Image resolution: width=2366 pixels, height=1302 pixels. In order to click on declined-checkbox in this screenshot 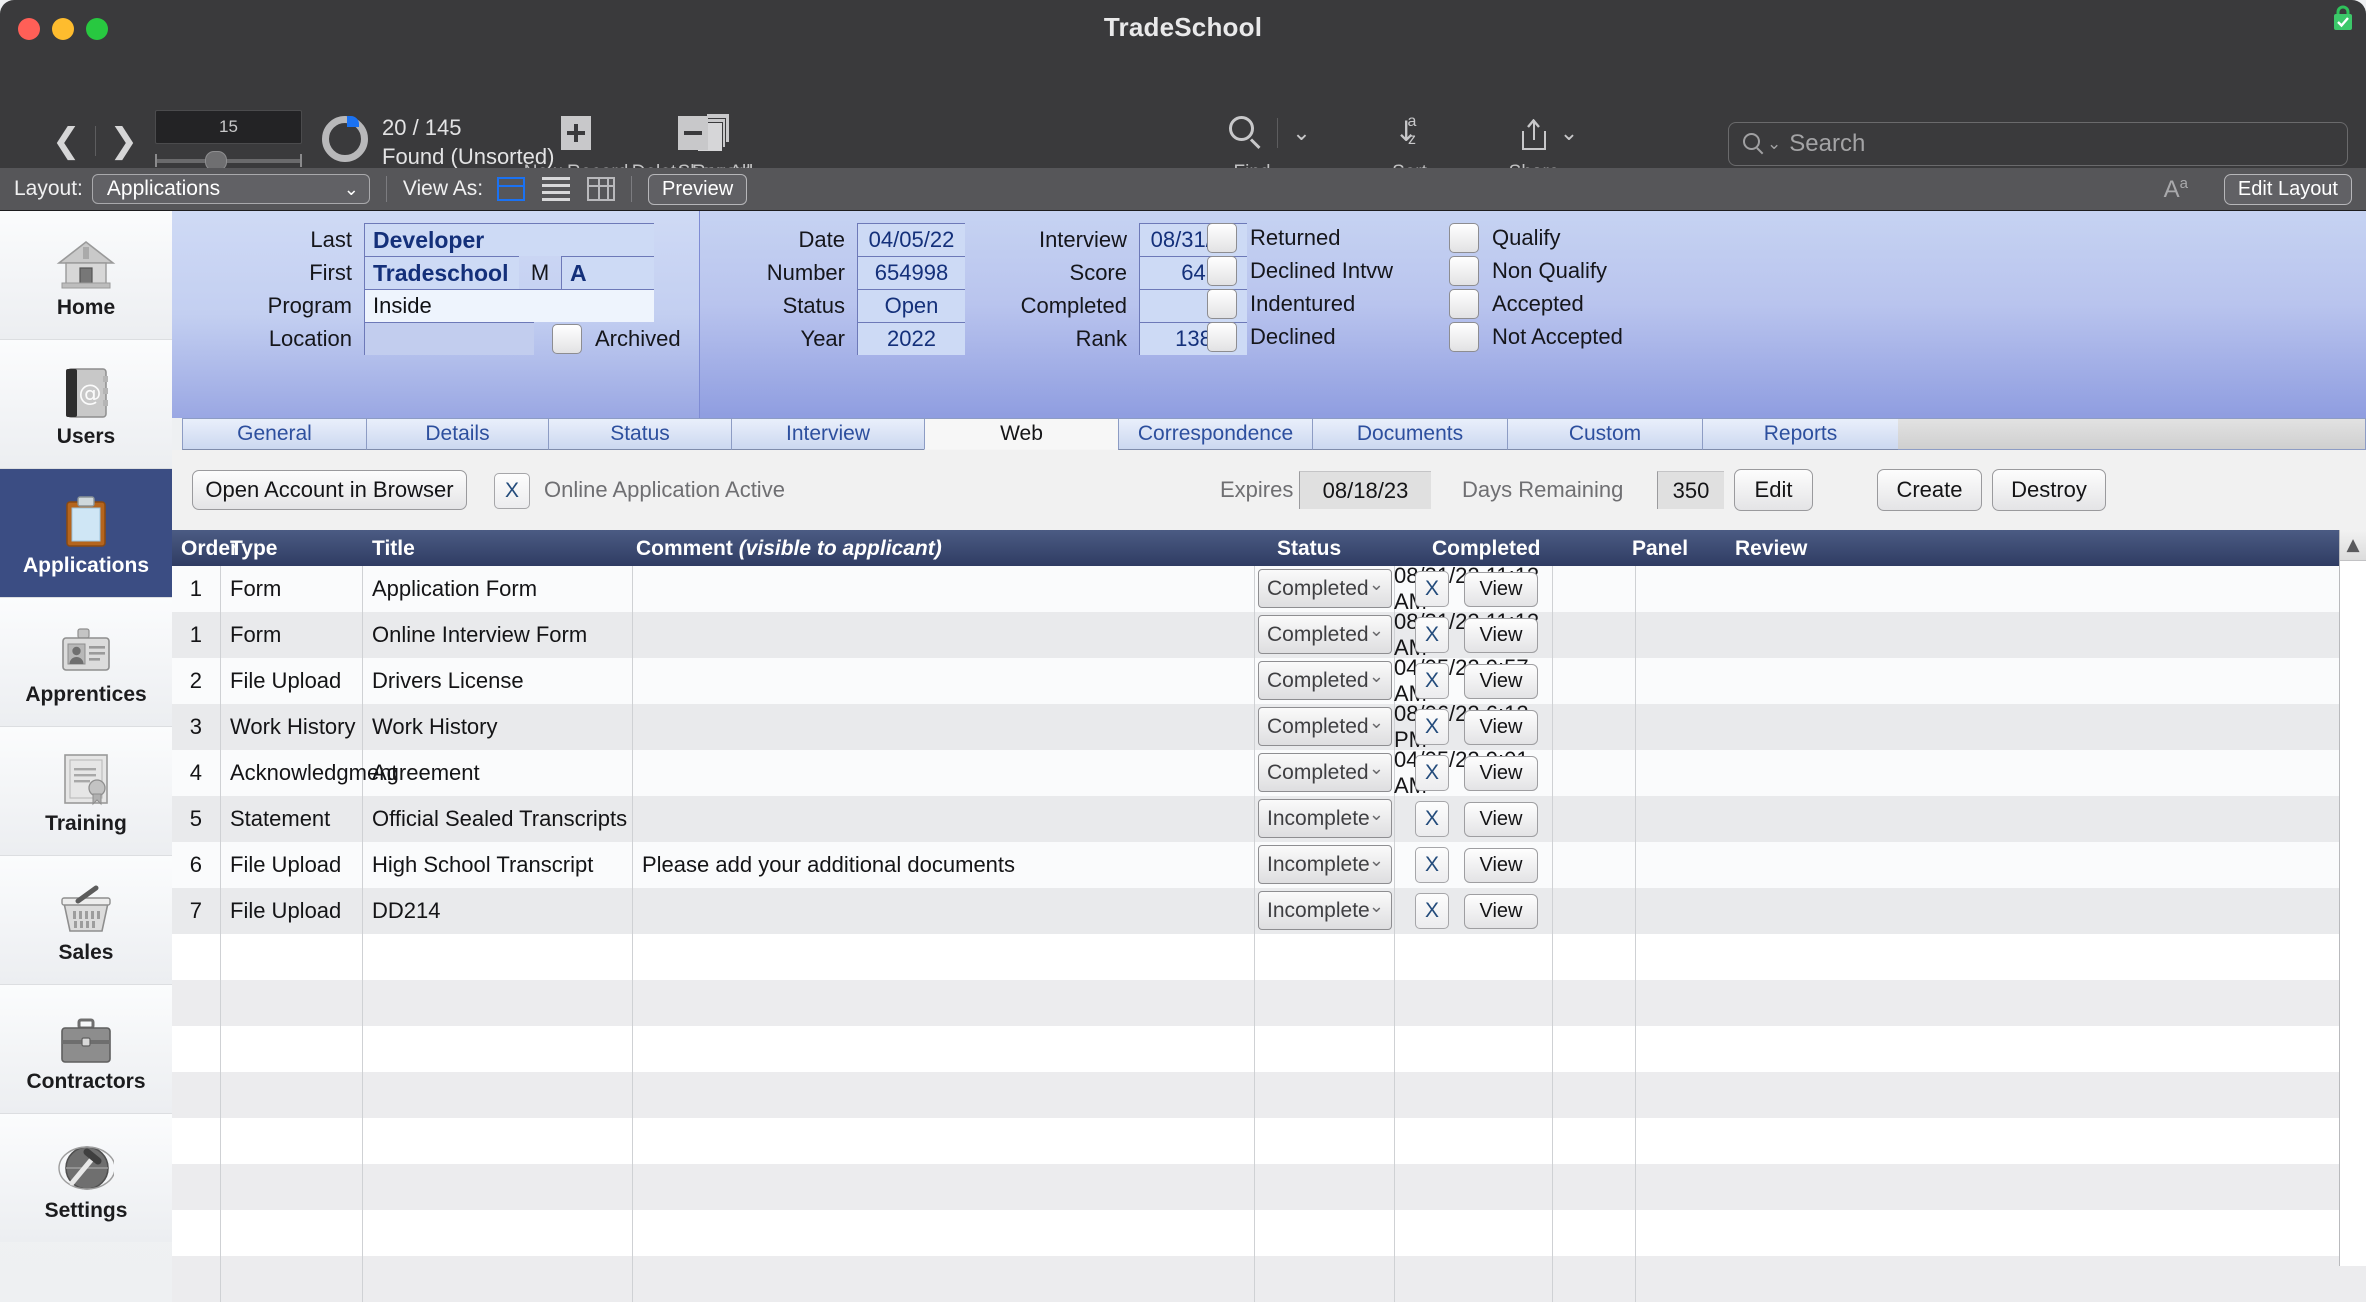, I will do `click(1222, 337)`.